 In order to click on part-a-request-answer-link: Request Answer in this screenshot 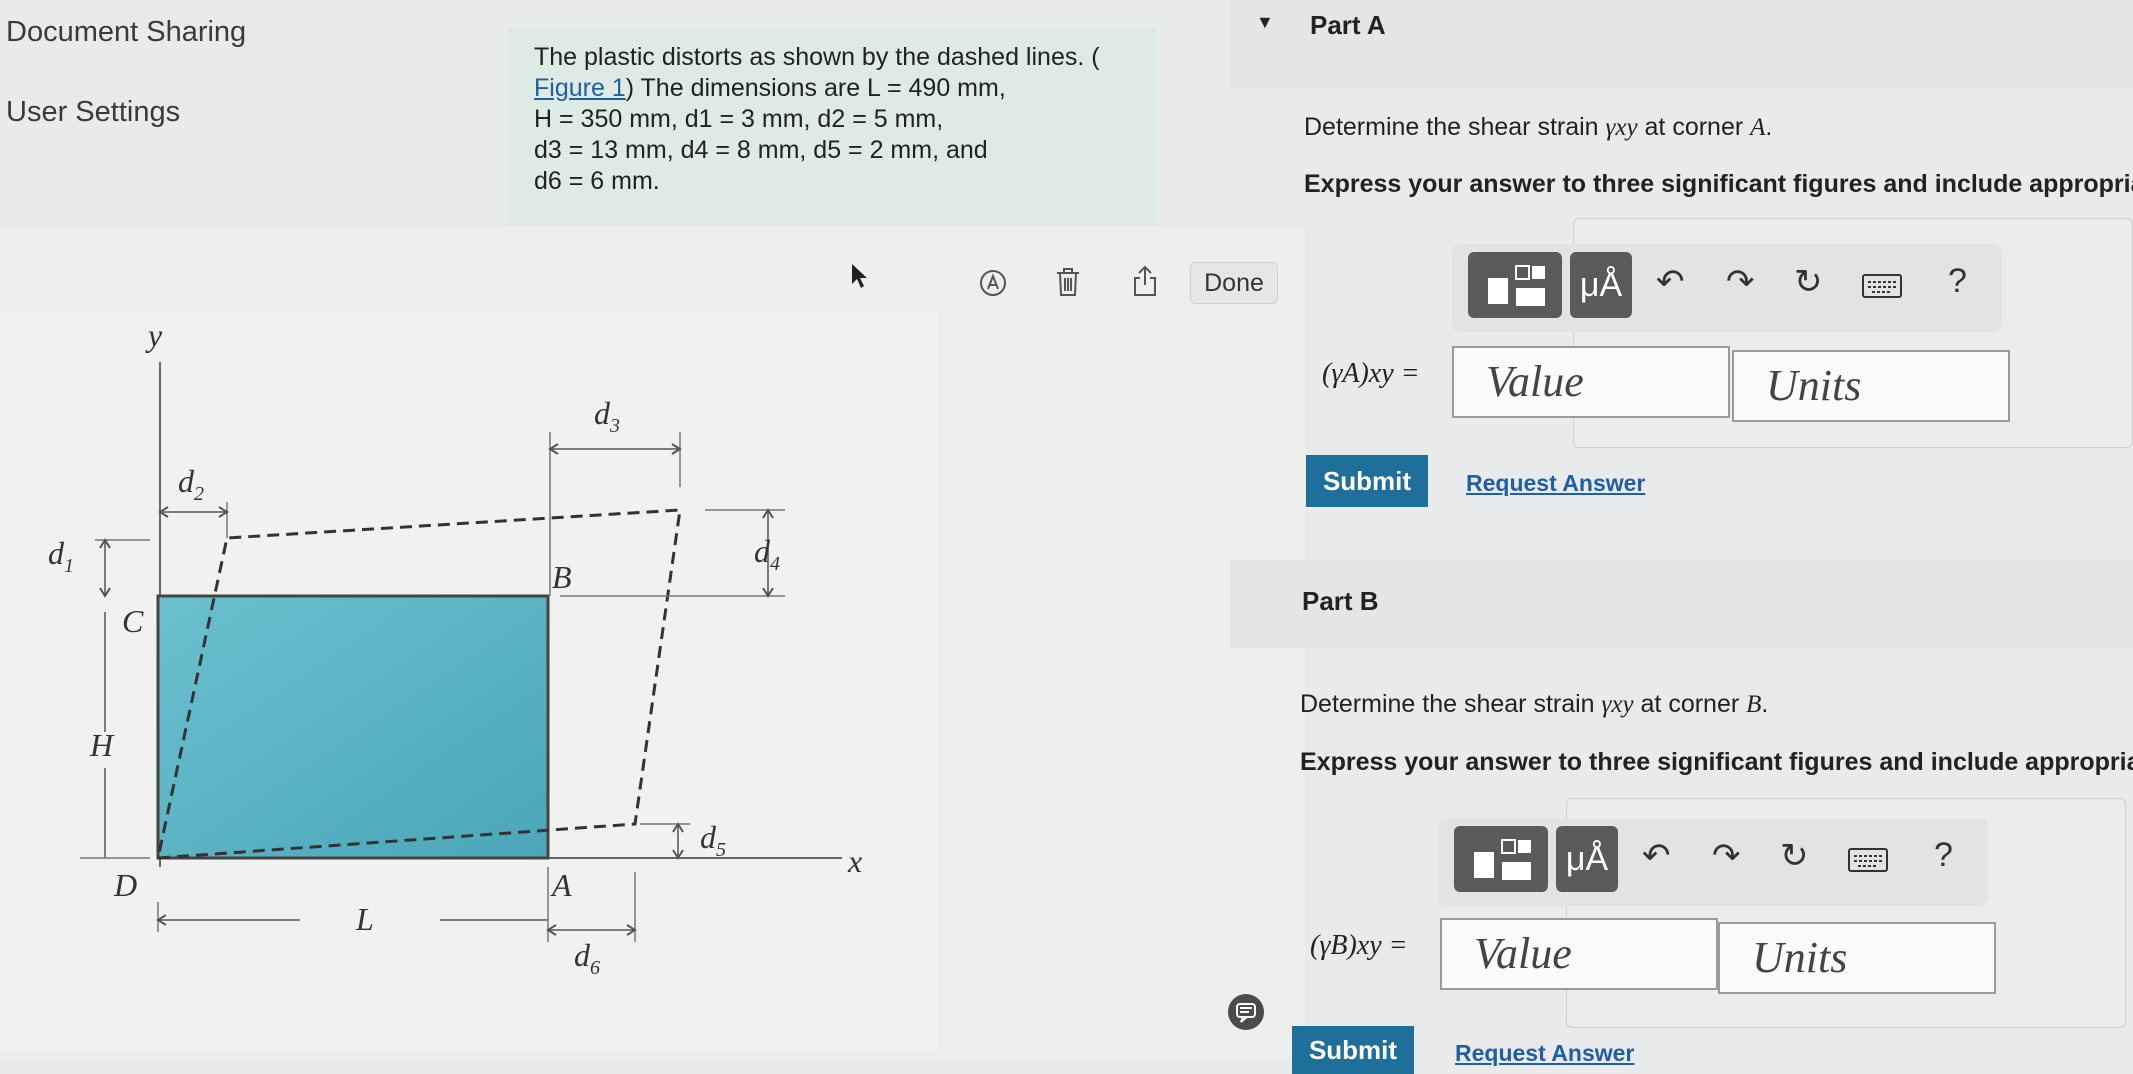, I will do `click(1555, 483)`.